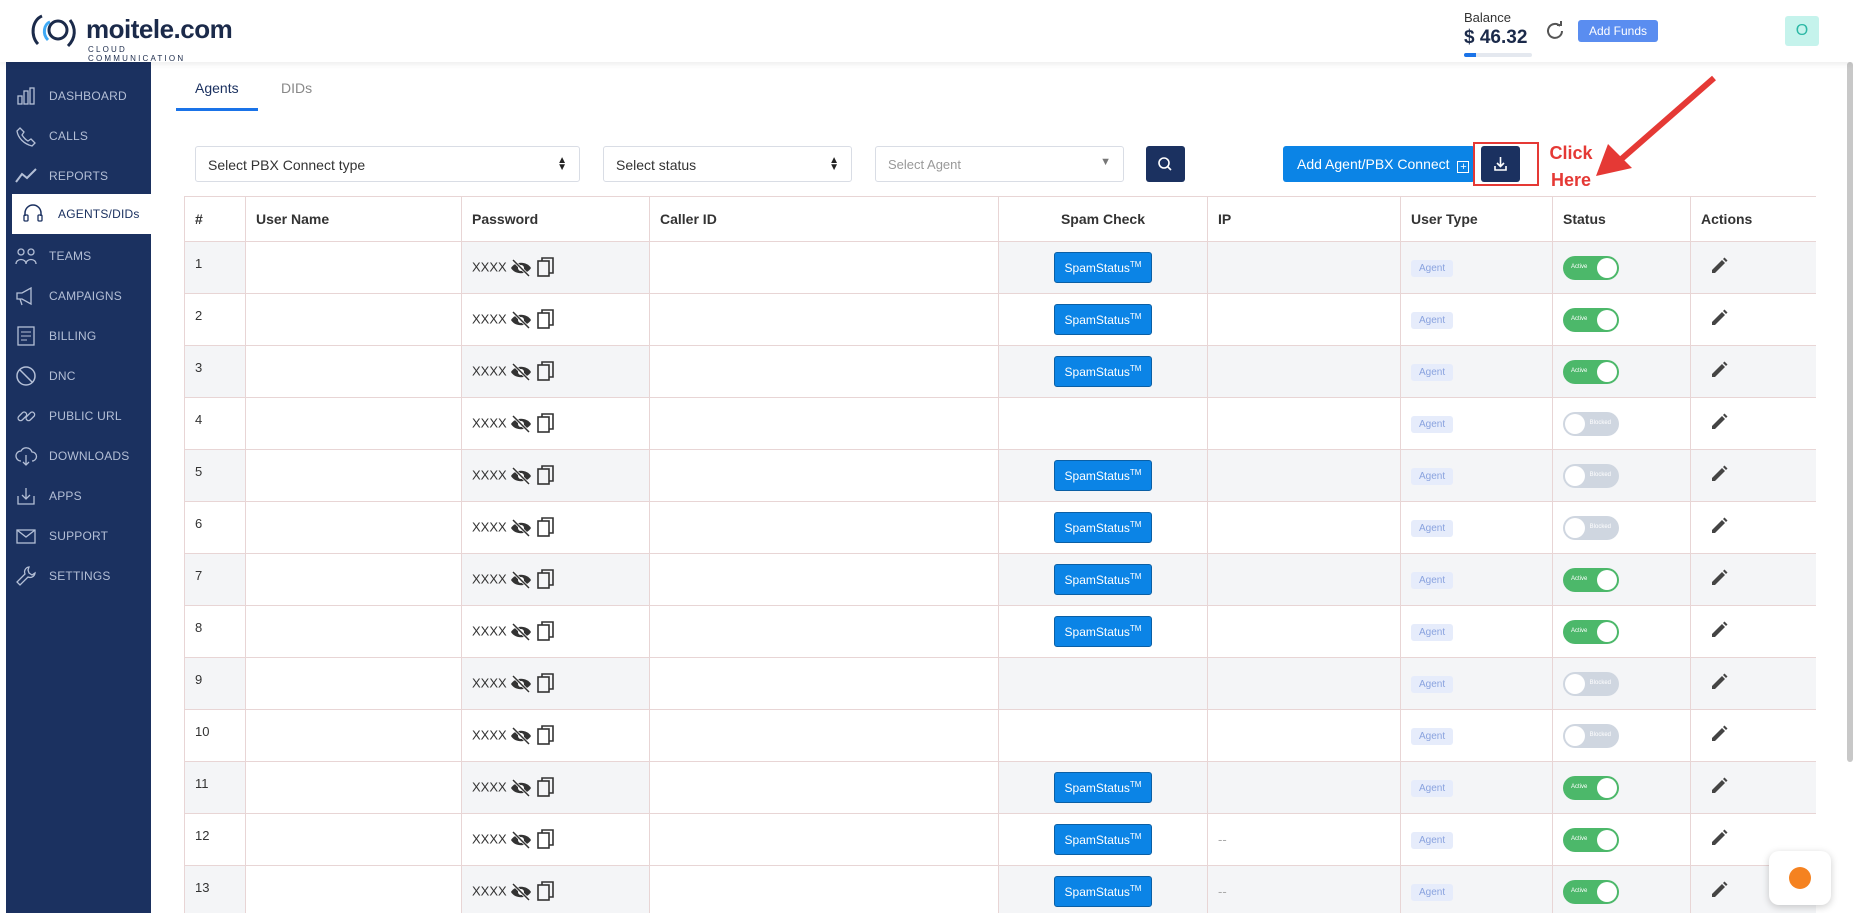 The image size is (1853, 913). I want to click on sidebar-item-public-url: PUBLIC URL, so click(78, 416).